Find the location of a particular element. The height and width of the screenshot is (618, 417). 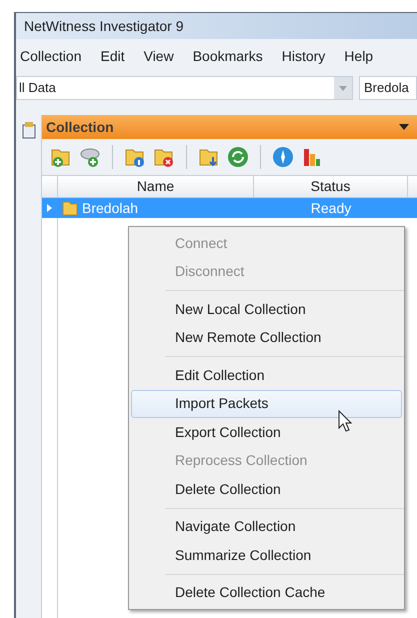

expand-arrow-icon is located at coordinates (50, 208).